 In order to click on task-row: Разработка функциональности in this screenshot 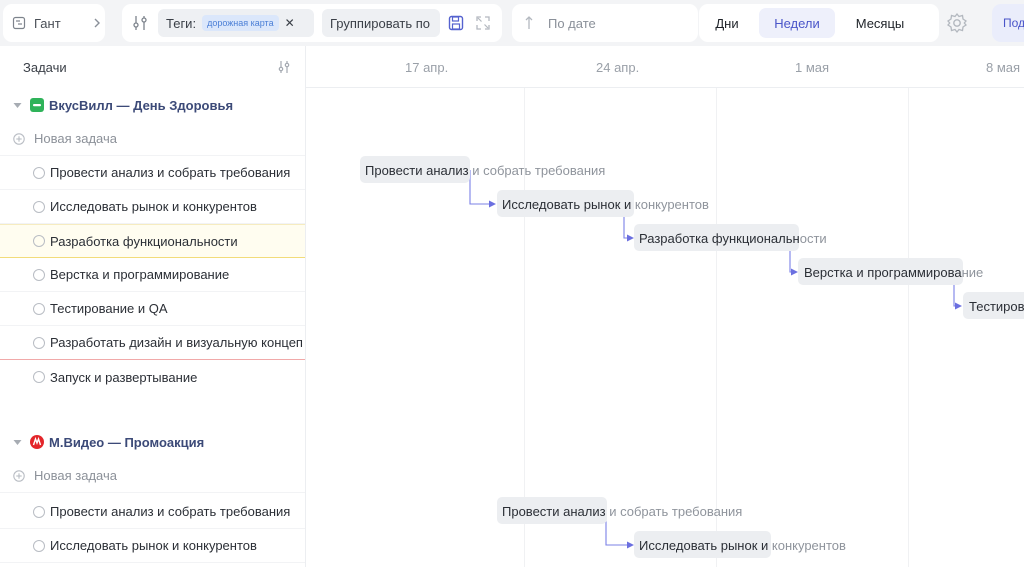, I will do `click(152, 241)`.